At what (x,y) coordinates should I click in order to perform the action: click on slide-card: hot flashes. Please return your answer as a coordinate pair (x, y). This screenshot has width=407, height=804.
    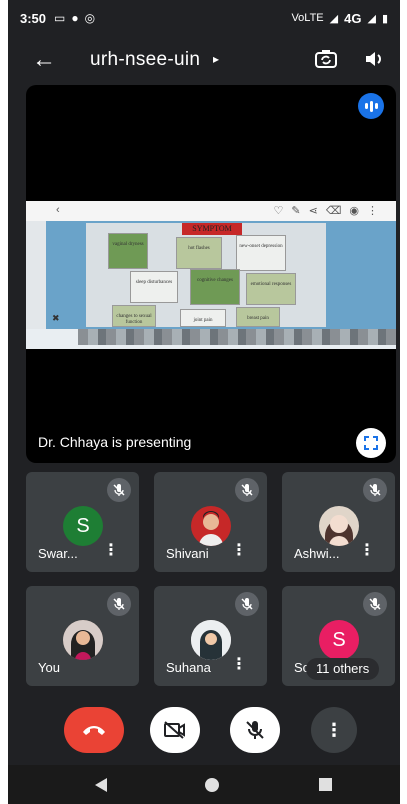
    Looking at the image, I should click on (199, 253).